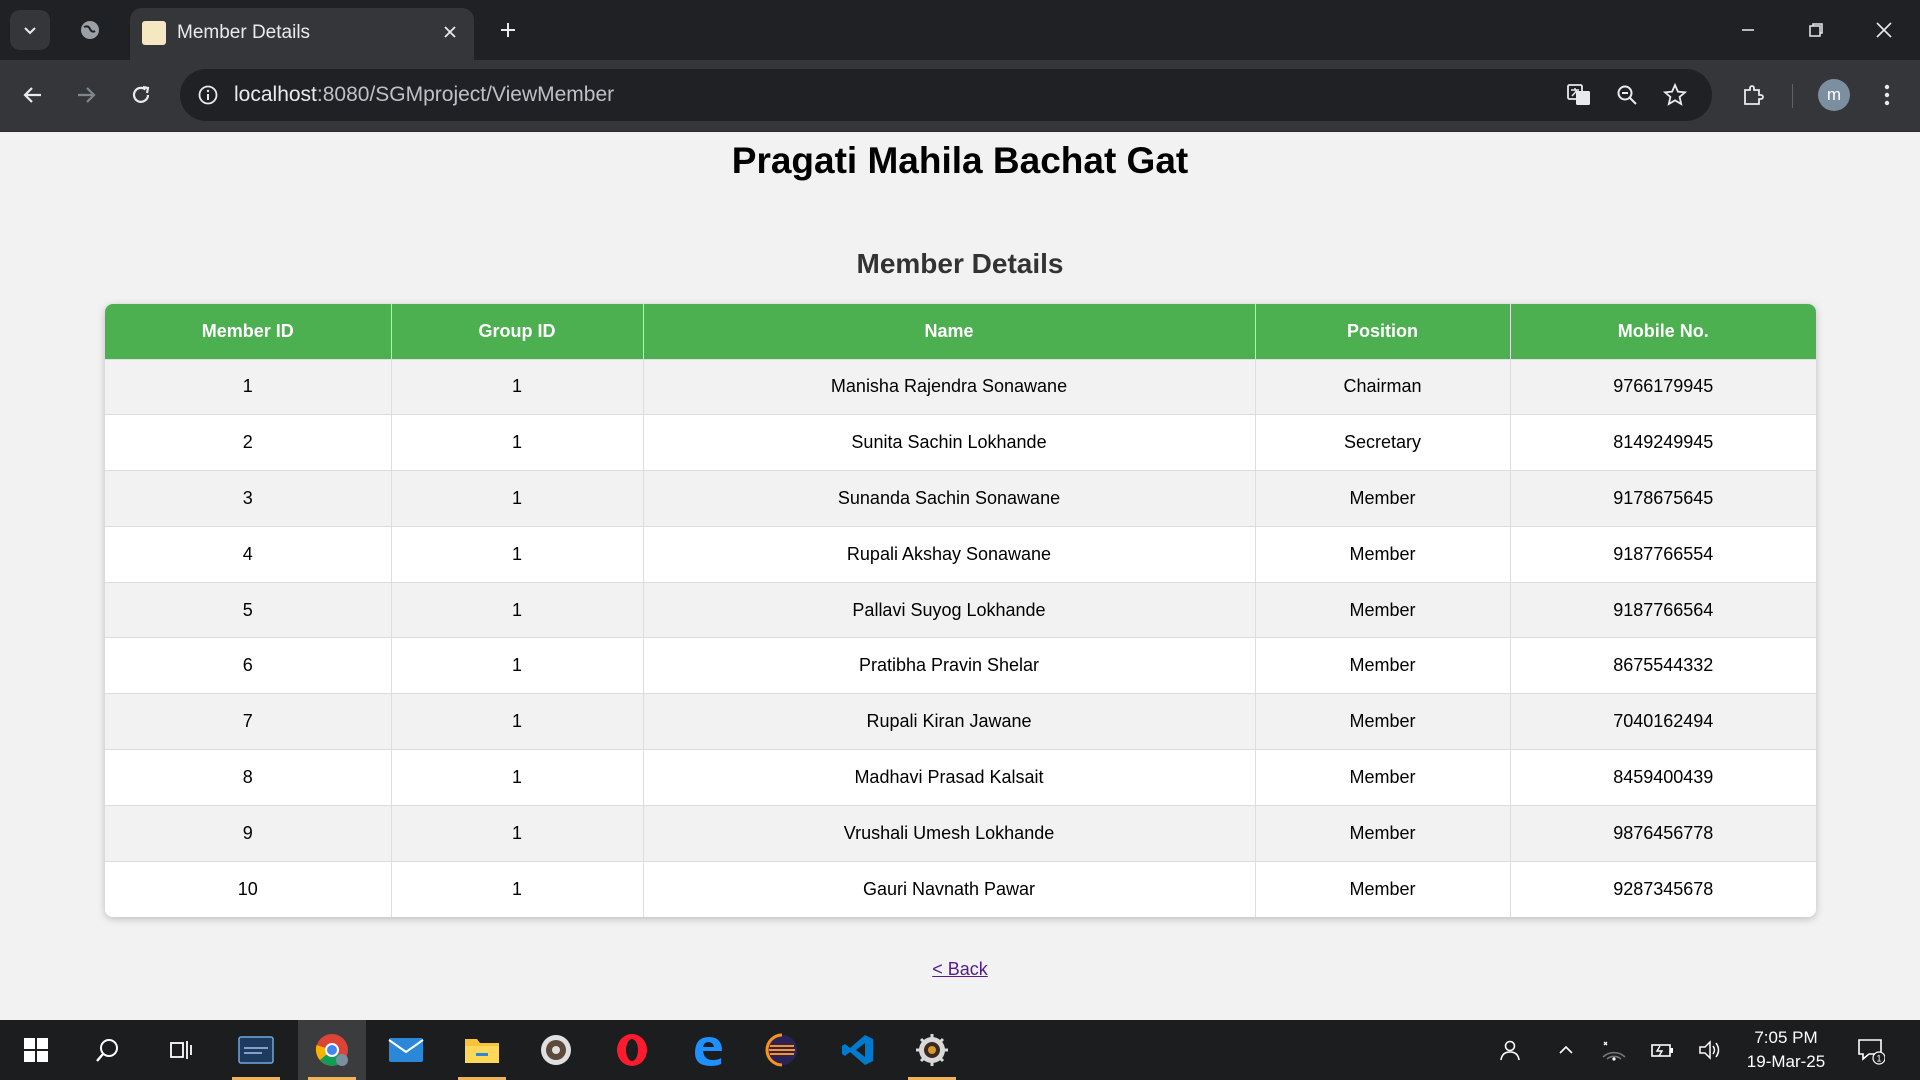 Image resolution: width=1920 pixels, height=1080 pixels. Describe the element at coordinates (86, 95) in the screenshot. I see `forward-arrow-icon` at that location.